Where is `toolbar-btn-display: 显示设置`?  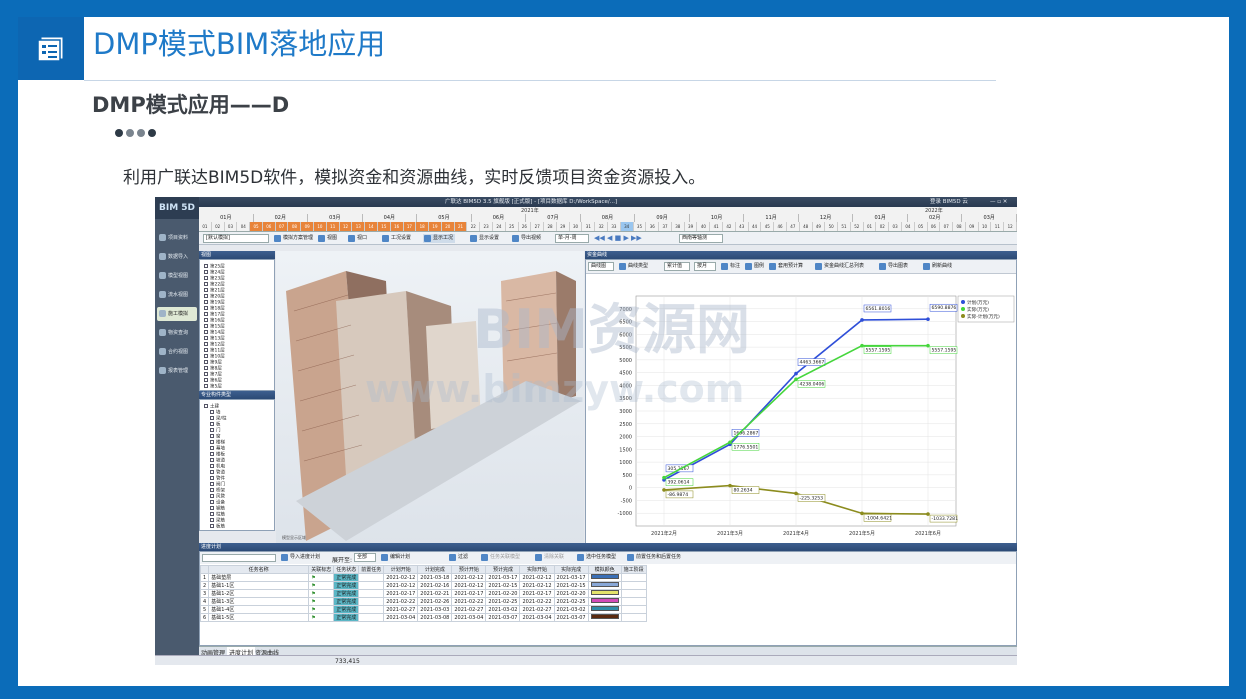 toolbar-btn-display: 显示设置 is located at coordinates (485, 238).